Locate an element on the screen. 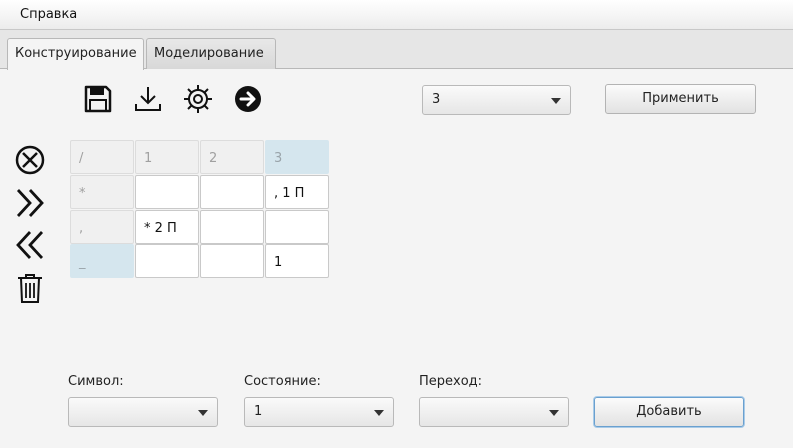 This screenshot has width=793, height=448. state-select-value: 1 is located at coordinates (258, 411).